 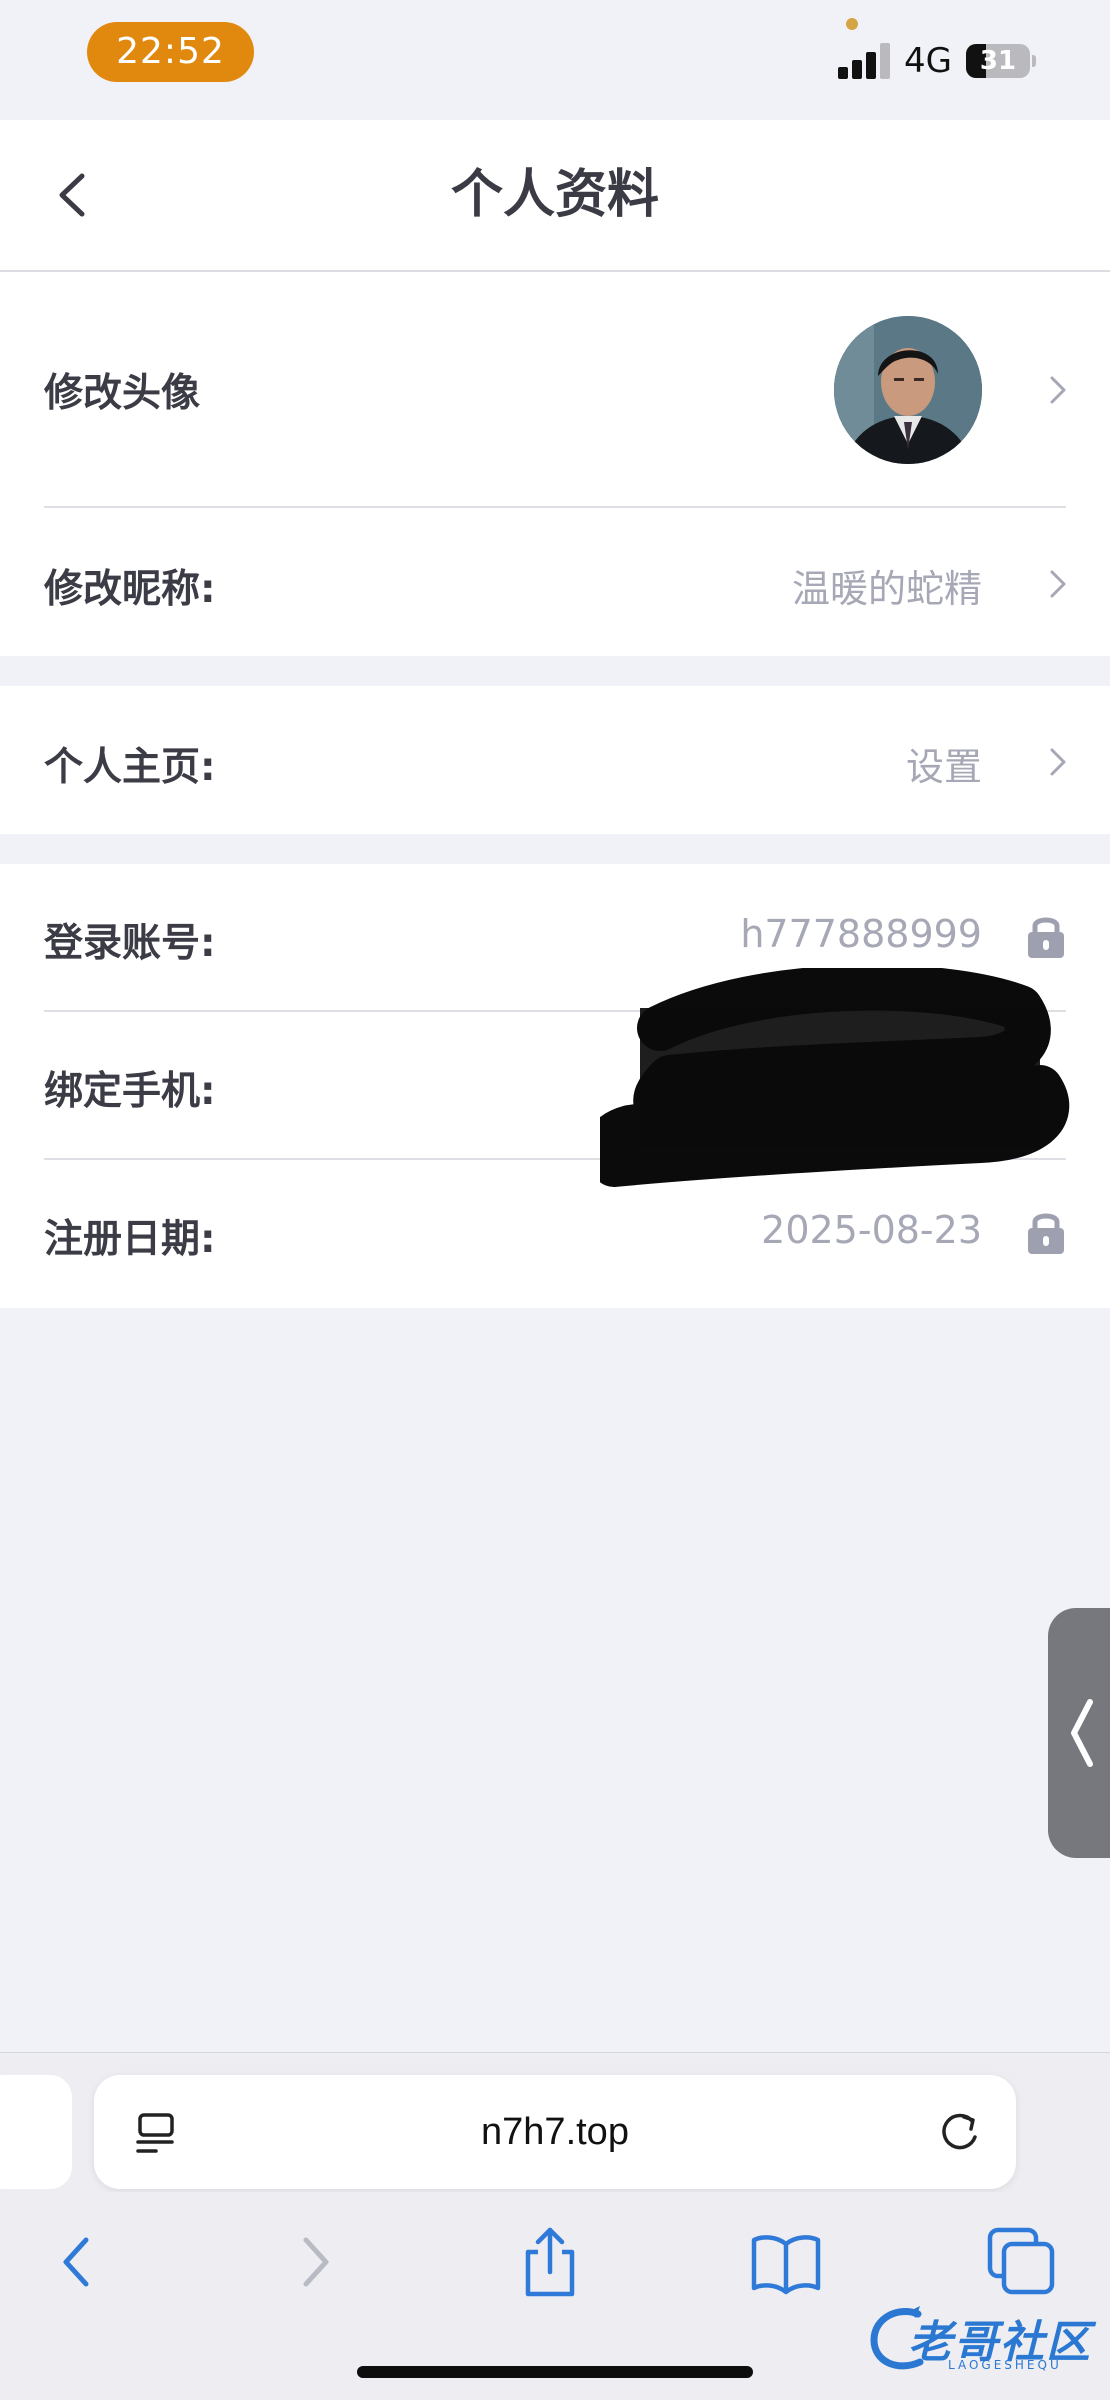 What do you see at coordinates (122, 393) in the screenshot?
I see `change-avatar-label: 修改头像` at bounding box center [122, 393].